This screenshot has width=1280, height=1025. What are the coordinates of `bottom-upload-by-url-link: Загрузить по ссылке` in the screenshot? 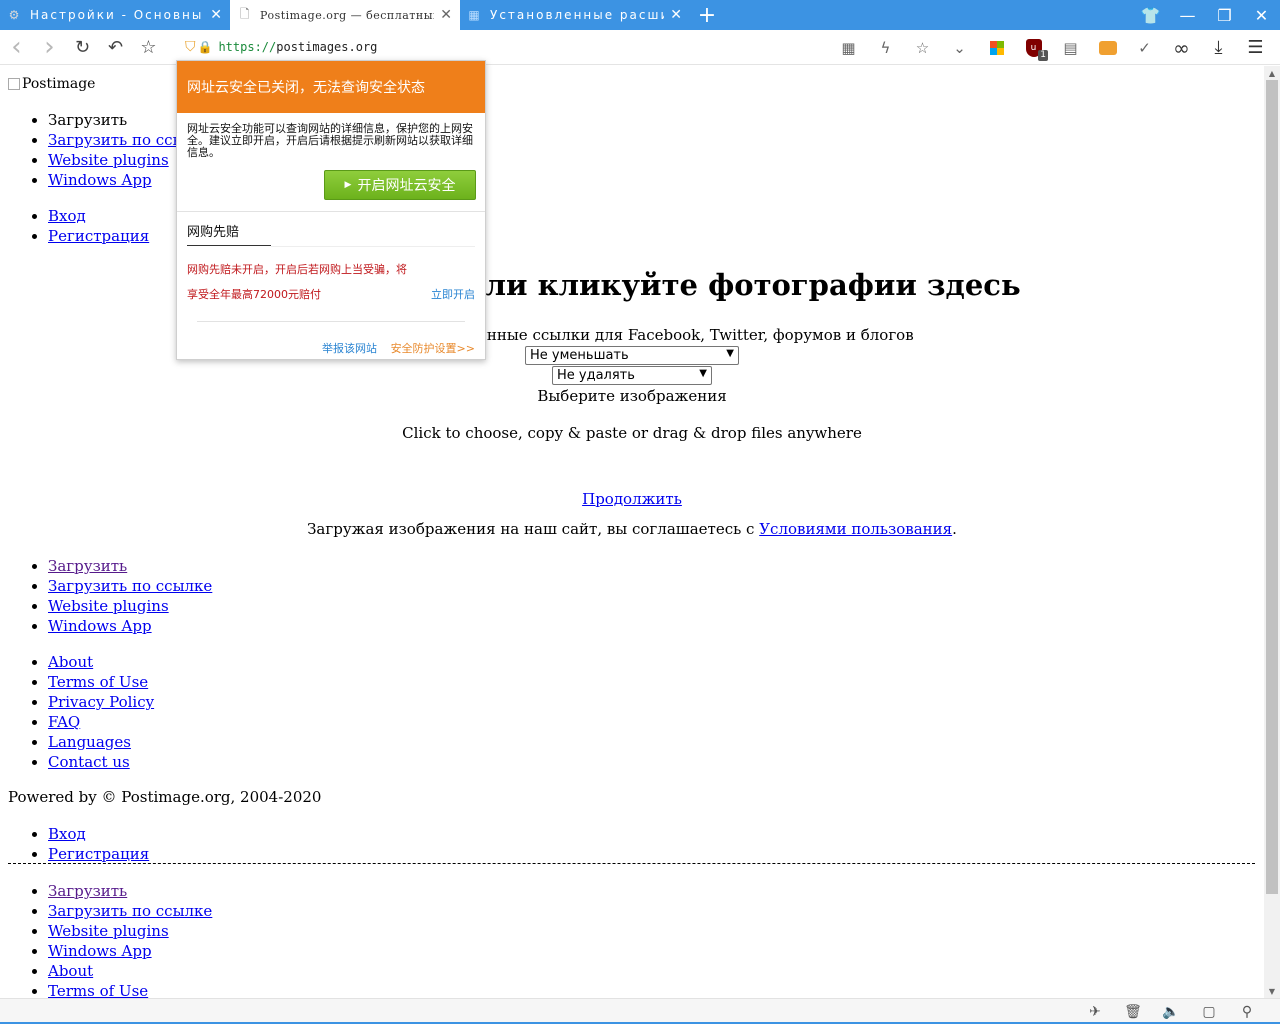 It's located at (130, 911).